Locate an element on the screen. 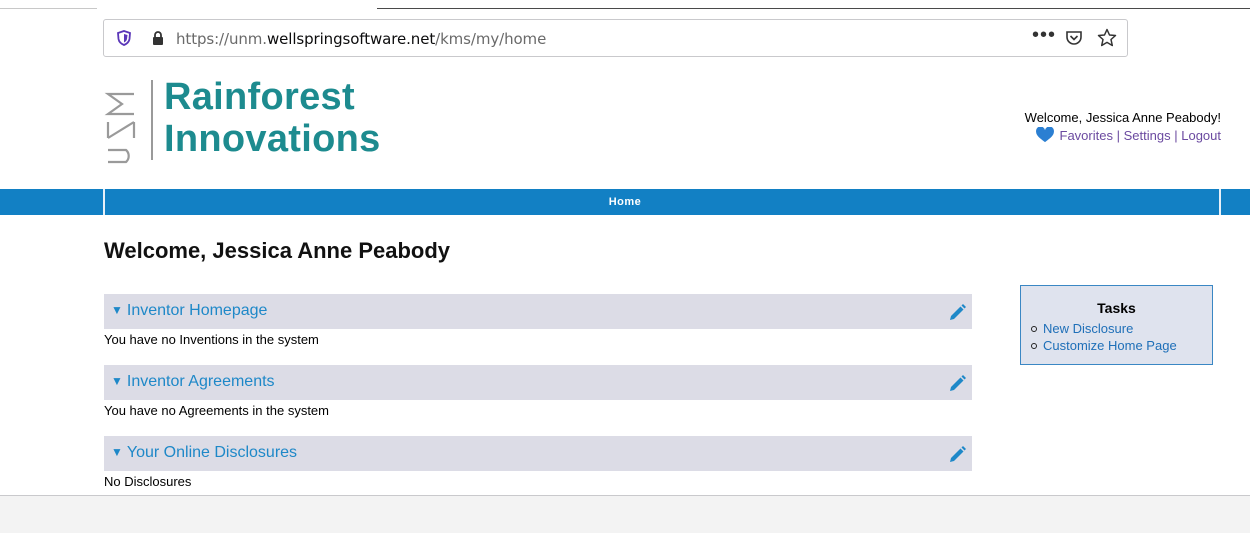 This screenshot has width=1250, height=533. main-nav-bar: Home is located at coordinates (625, 202).